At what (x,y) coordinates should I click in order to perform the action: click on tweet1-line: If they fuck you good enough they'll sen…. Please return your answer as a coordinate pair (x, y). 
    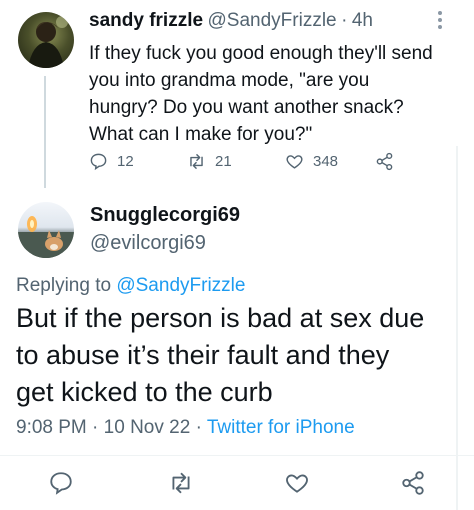
    Looking at the image, I should click on (261, 53).